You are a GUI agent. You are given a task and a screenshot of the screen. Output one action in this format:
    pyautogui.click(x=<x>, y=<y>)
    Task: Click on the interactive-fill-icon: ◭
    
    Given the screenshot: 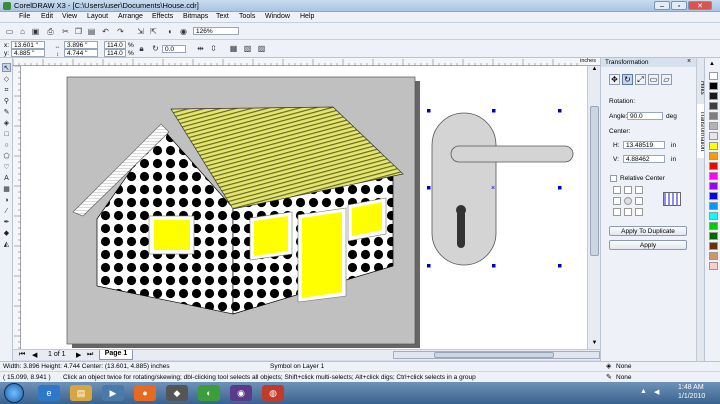 What is the action you would take?
    pyautogui.click(x=6, y=244)
    